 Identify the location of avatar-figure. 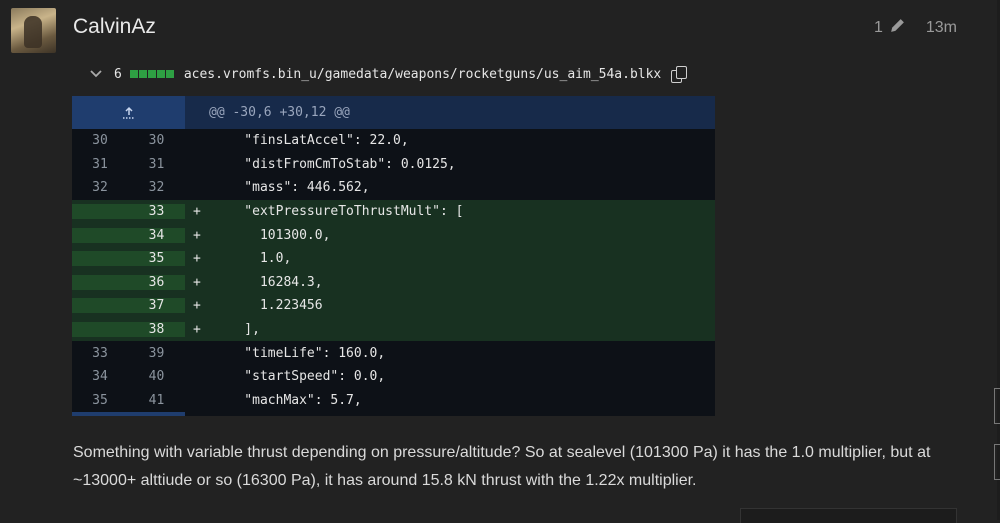
(33, 32).